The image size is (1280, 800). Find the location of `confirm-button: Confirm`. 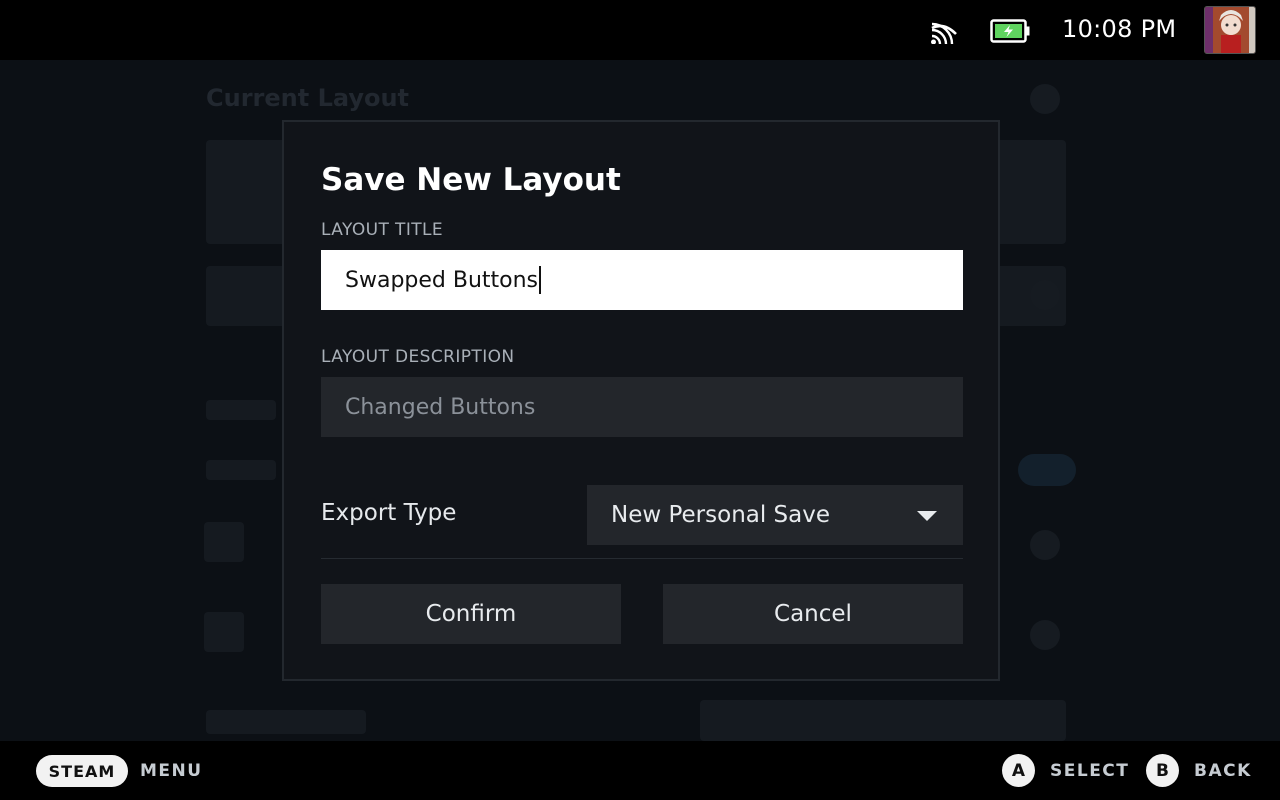

confirm-button: Confirm is located at coordinates (471, 614).